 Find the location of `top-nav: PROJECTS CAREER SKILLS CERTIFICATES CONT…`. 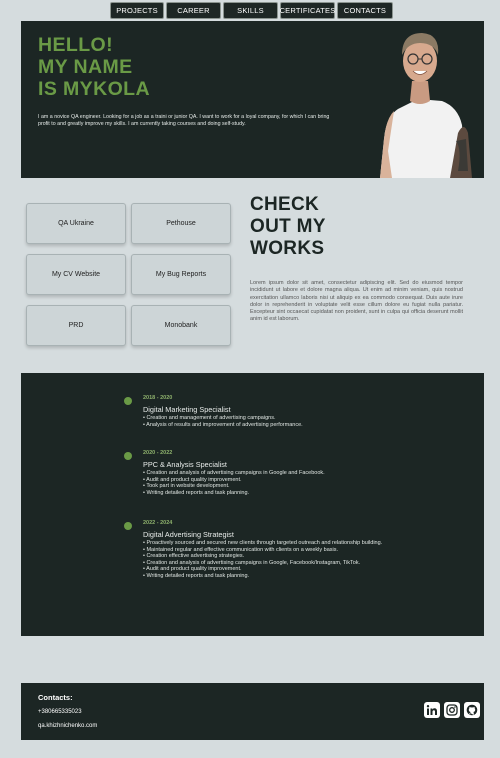

top-nav: PROJECTS CAREER SKILLS CERTIFICATES CONT… is located at coordinates (251, 10).